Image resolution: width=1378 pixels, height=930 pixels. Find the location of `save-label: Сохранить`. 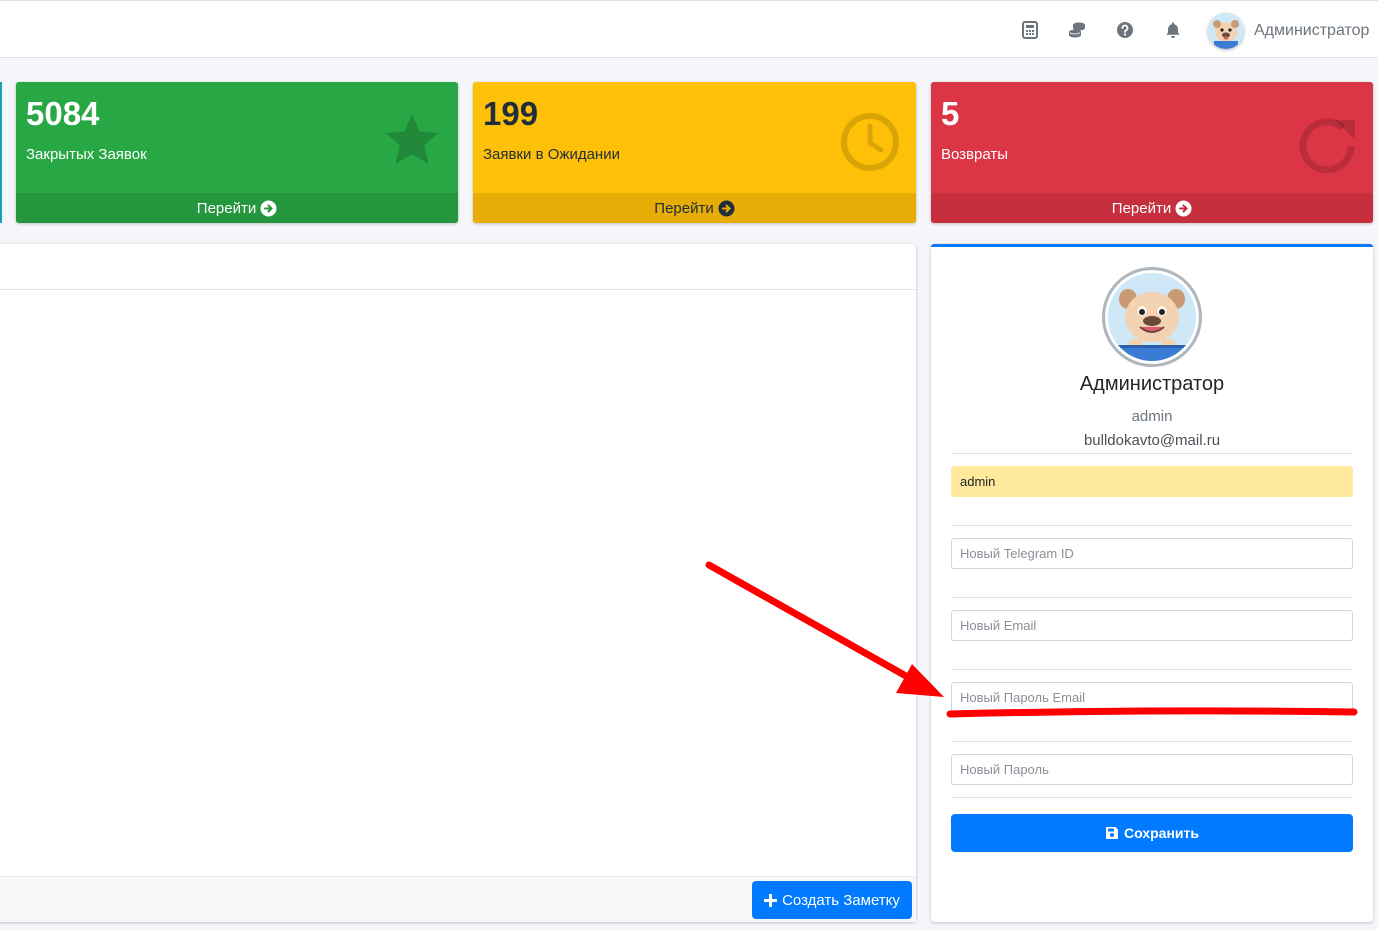

save-label: Сохранить is located at coordinates (1161, 833).